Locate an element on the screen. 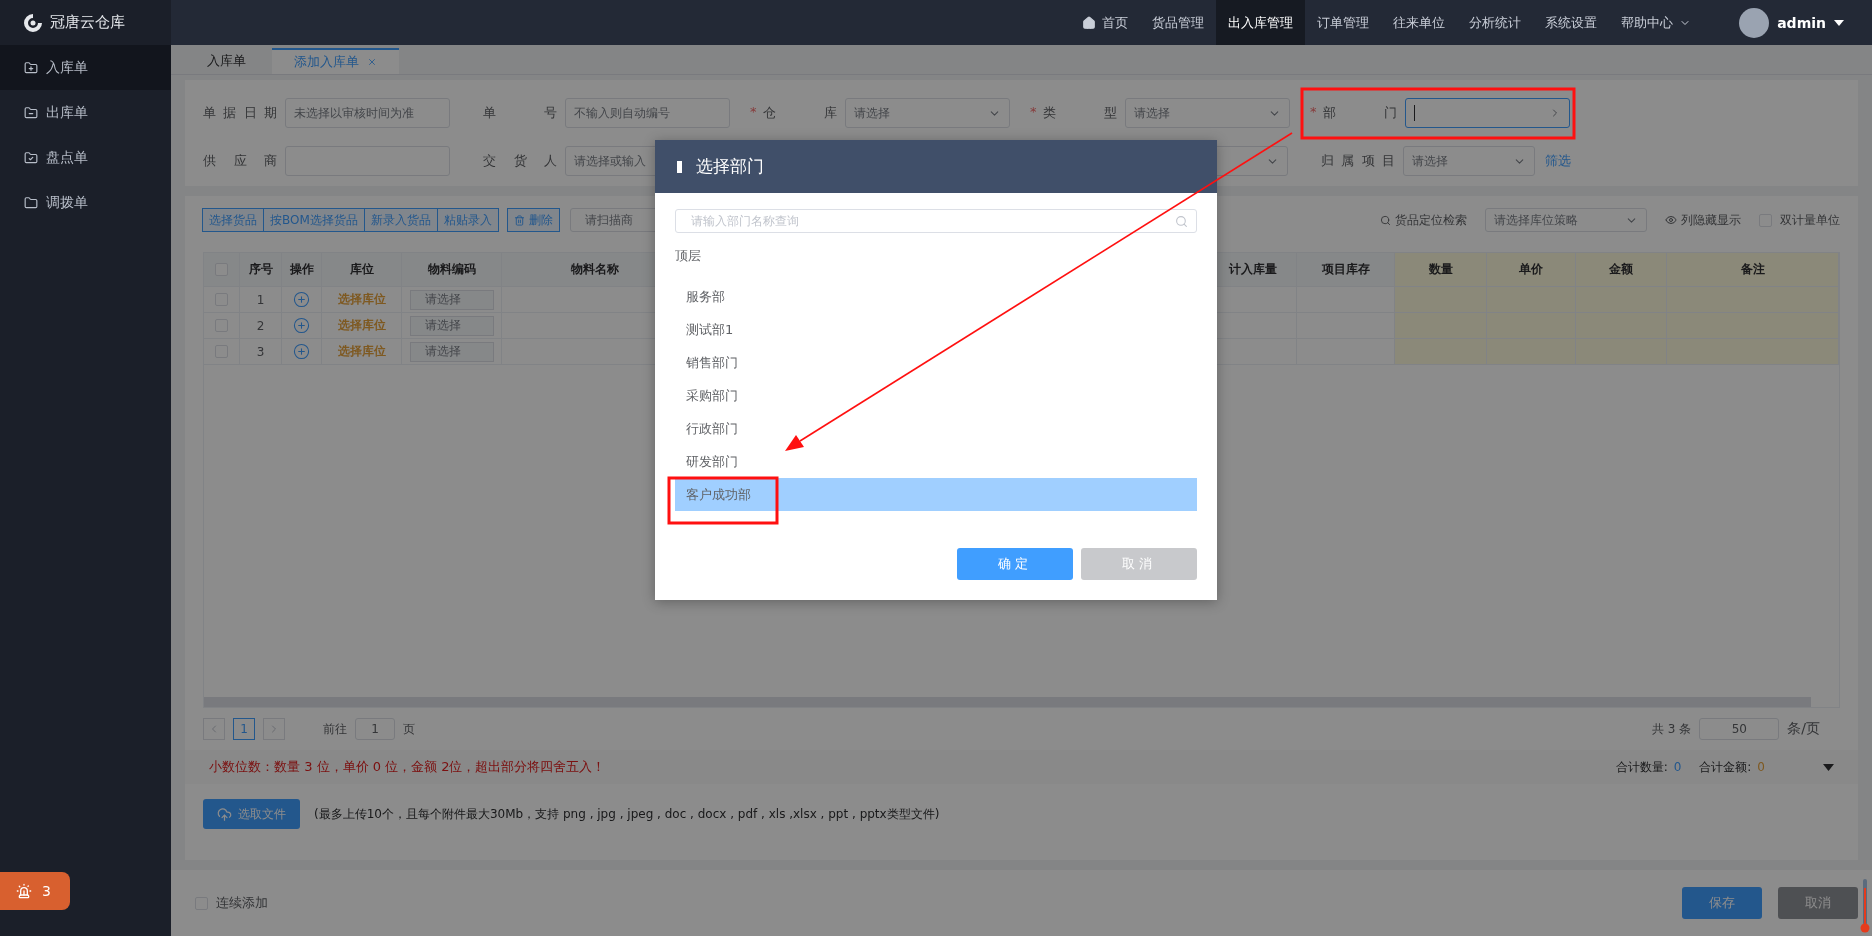 The width and height of the screenshot is (1872, 936). title-accent is located at coordinates (679, 166).